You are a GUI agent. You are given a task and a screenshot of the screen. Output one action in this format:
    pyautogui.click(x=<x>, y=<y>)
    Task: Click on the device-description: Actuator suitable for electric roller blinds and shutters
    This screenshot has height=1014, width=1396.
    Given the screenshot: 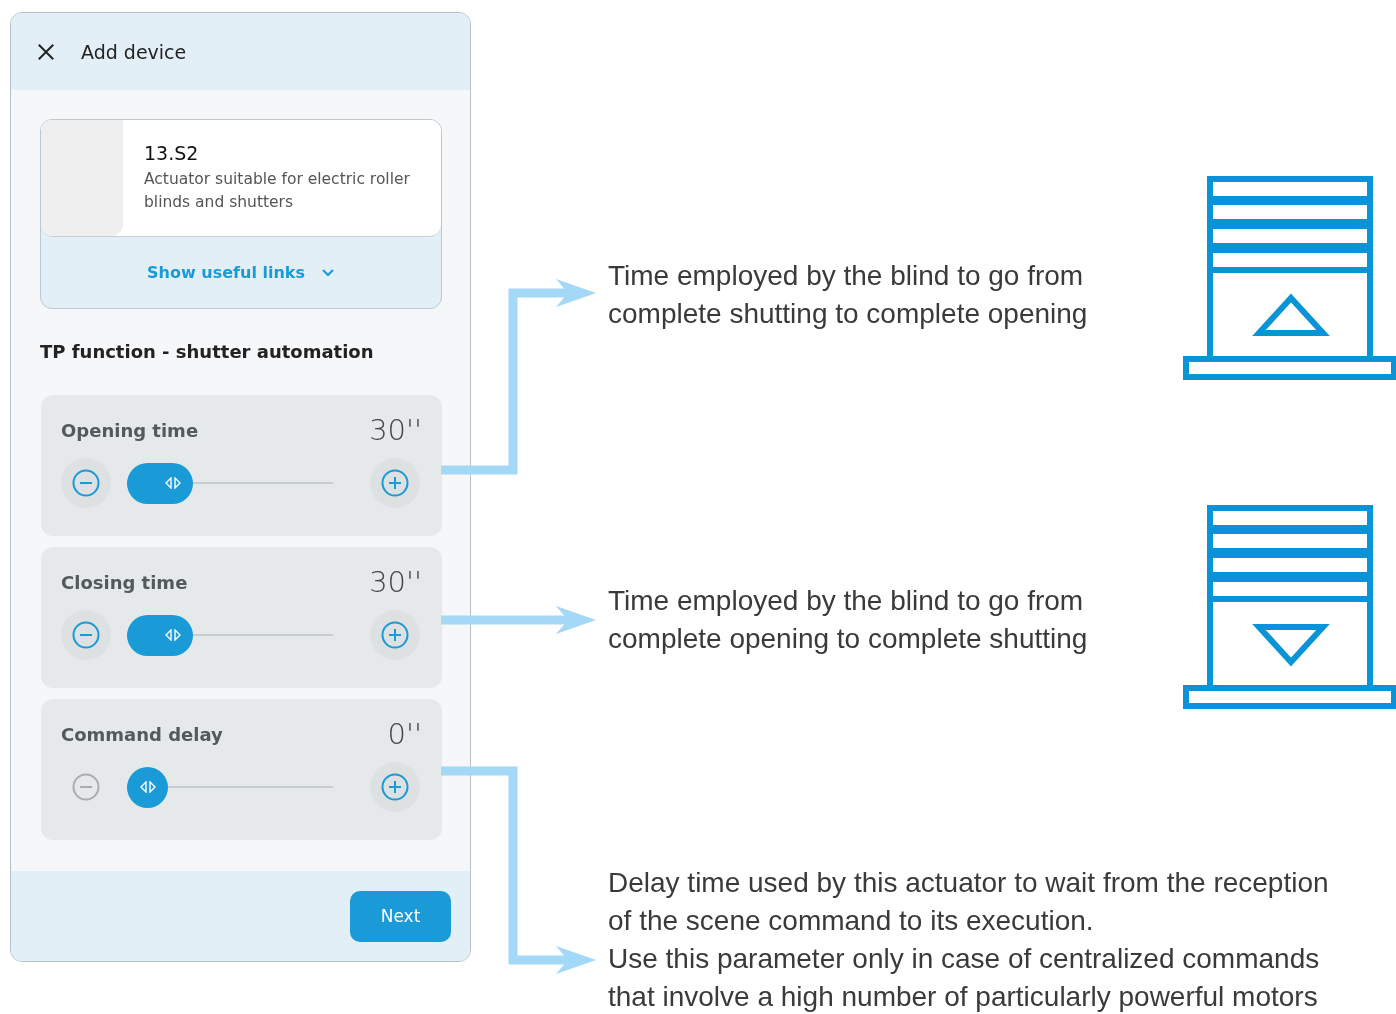 What is the action you would take?
    pyautogui.click(x=277, y=191)
    